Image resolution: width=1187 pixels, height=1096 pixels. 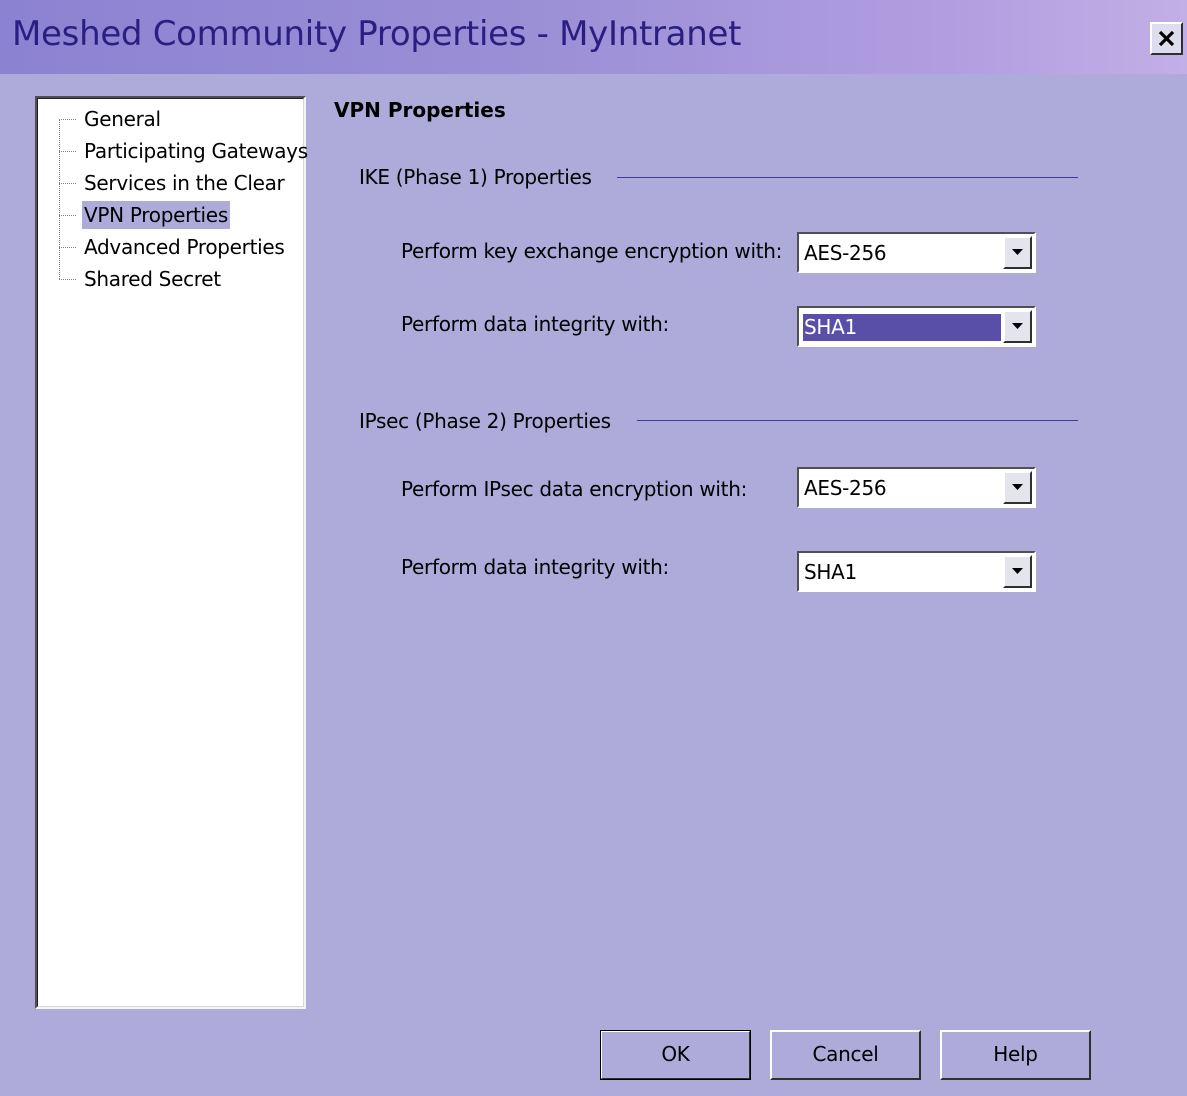 I want to click on ipsec-encryption-dropdown-button, so click(x=1017, y=487).